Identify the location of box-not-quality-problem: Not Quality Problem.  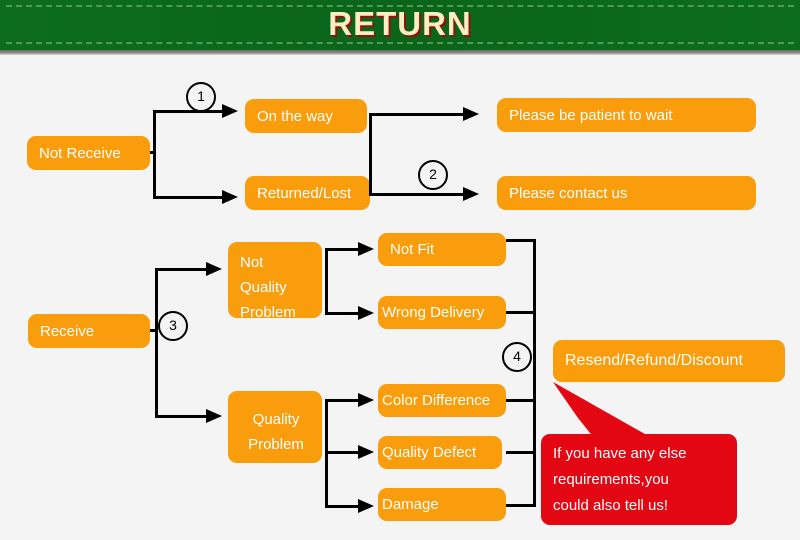
(275, 281).